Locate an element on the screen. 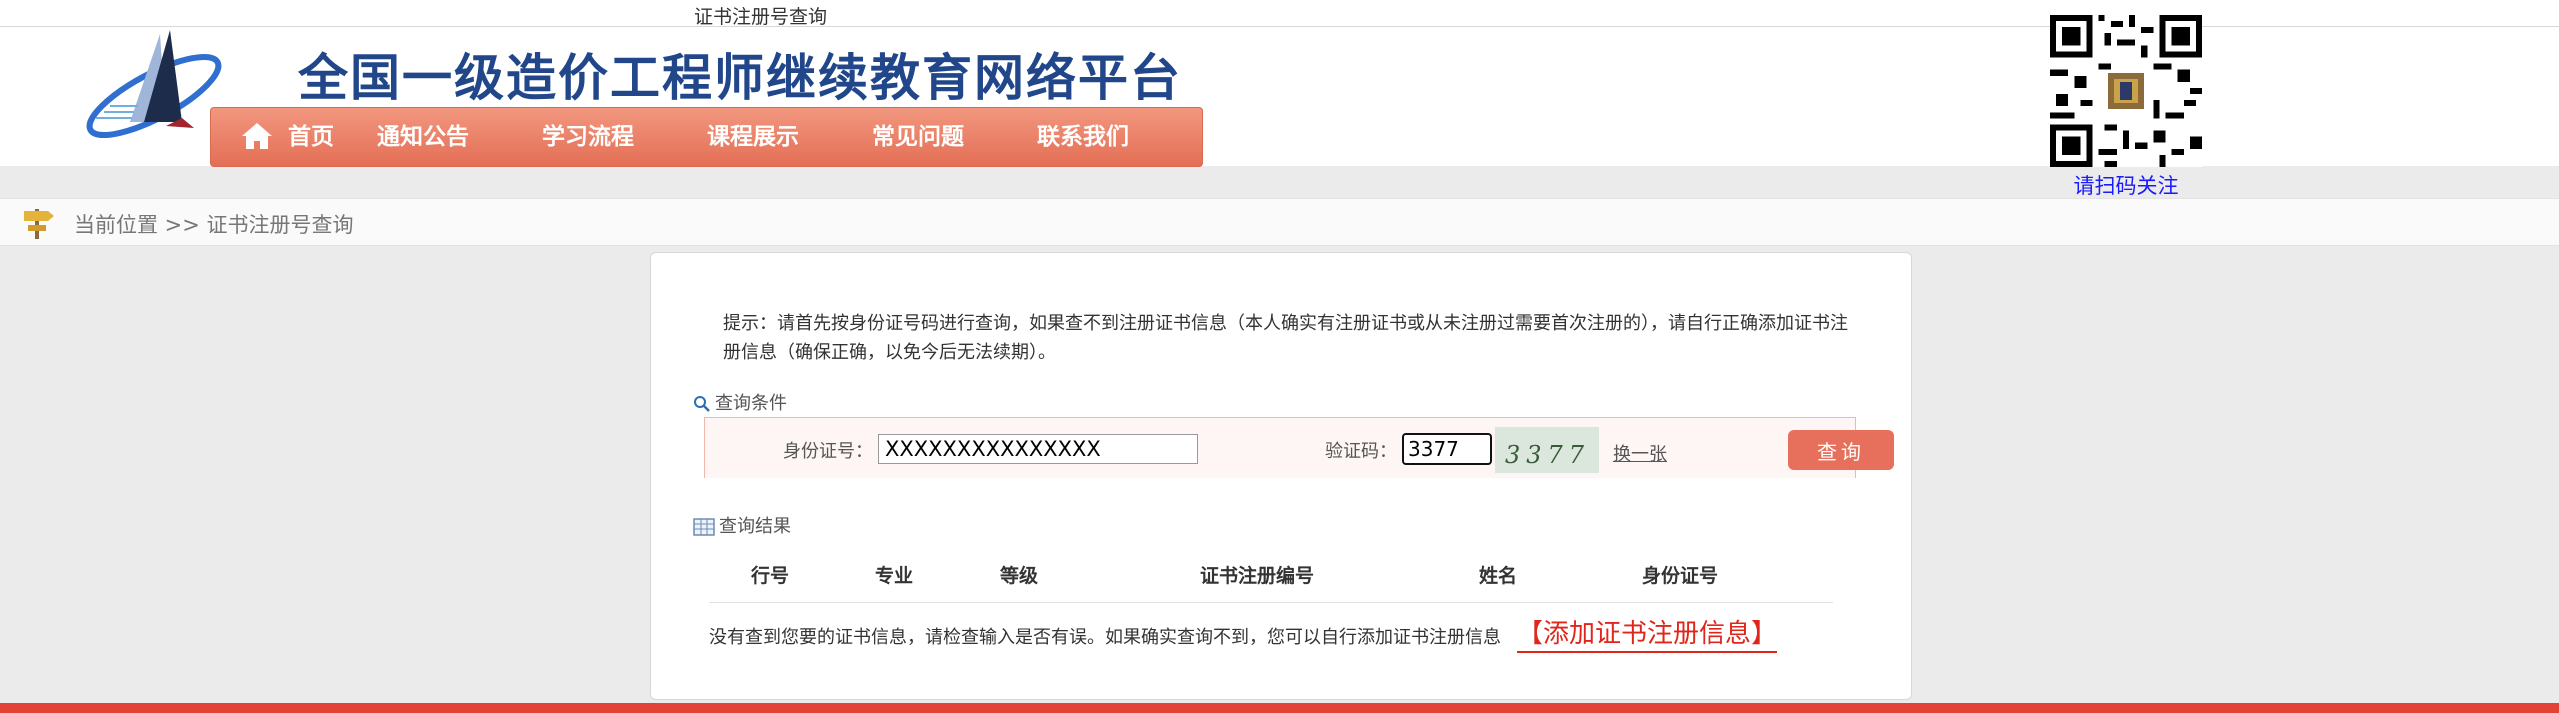 This screenshot has height=713, width=2559. site-logo is located at coordinates (154, 84).